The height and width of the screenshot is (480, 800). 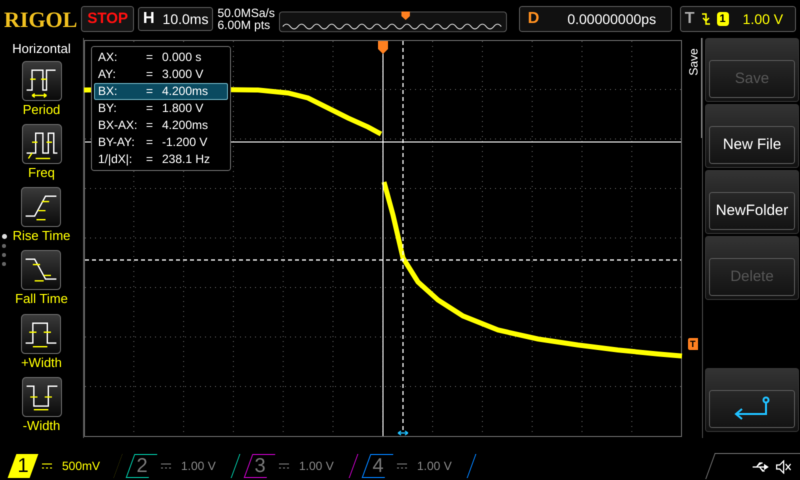 What do you see at coordinates (41, 217) in the screenshot?
I see `measure-menu-button: Rise Time` at bounding box center [41, 217].